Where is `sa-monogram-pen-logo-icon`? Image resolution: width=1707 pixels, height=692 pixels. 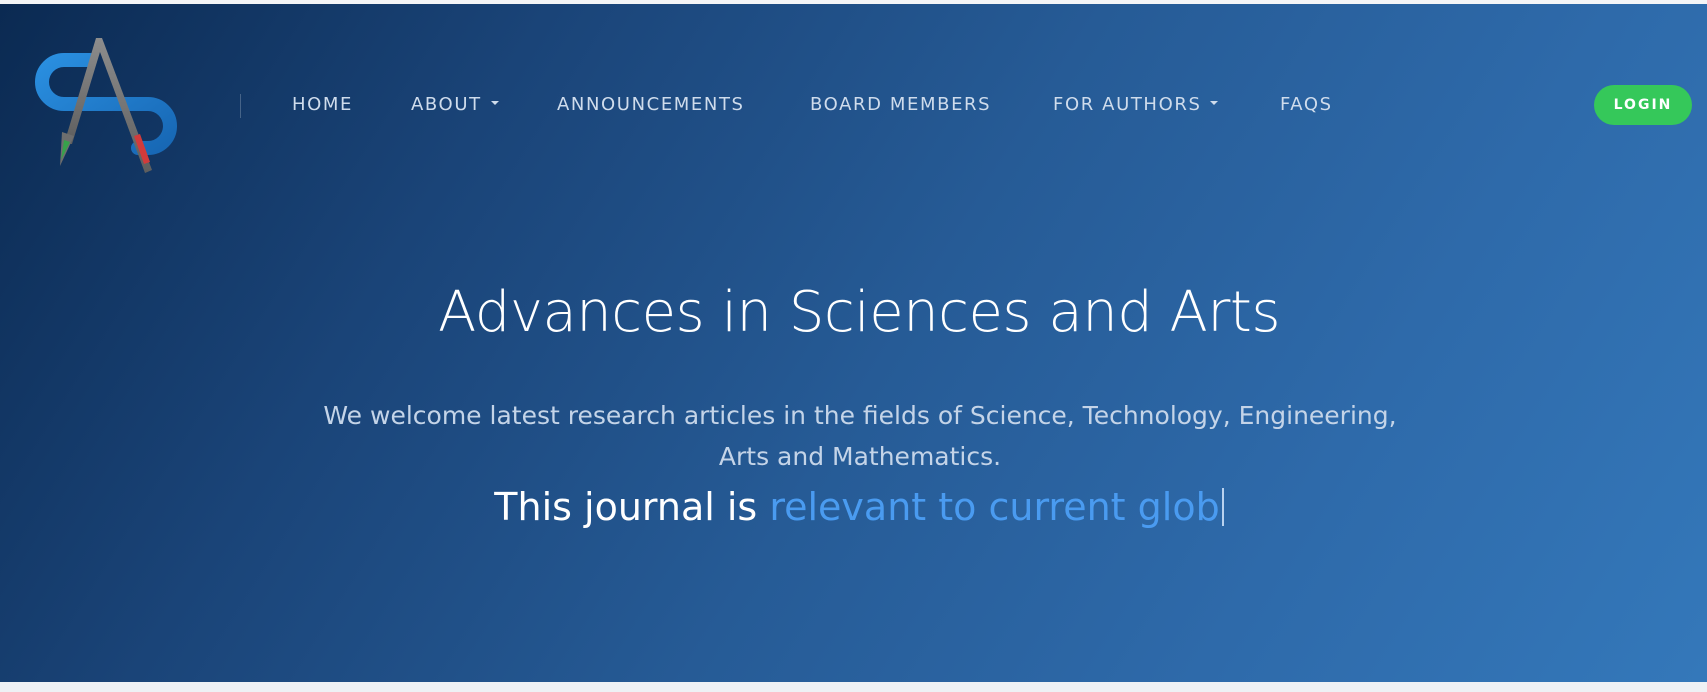
sa-monogram-pen-logo-icon is located at coordinates (106, 105).